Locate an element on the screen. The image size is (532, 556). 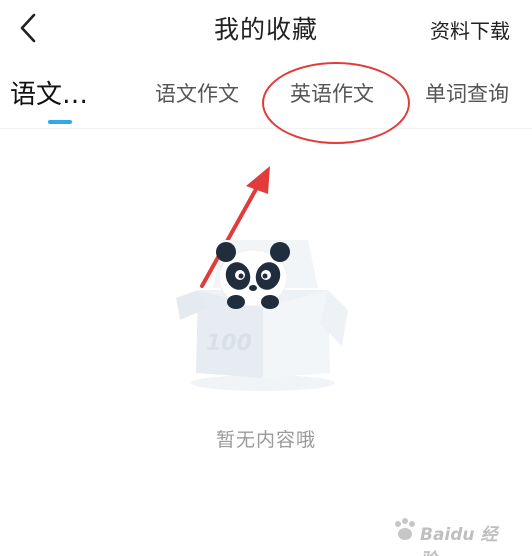
watermark-text: Baidu 经验 is located at coordinates (459, 540).